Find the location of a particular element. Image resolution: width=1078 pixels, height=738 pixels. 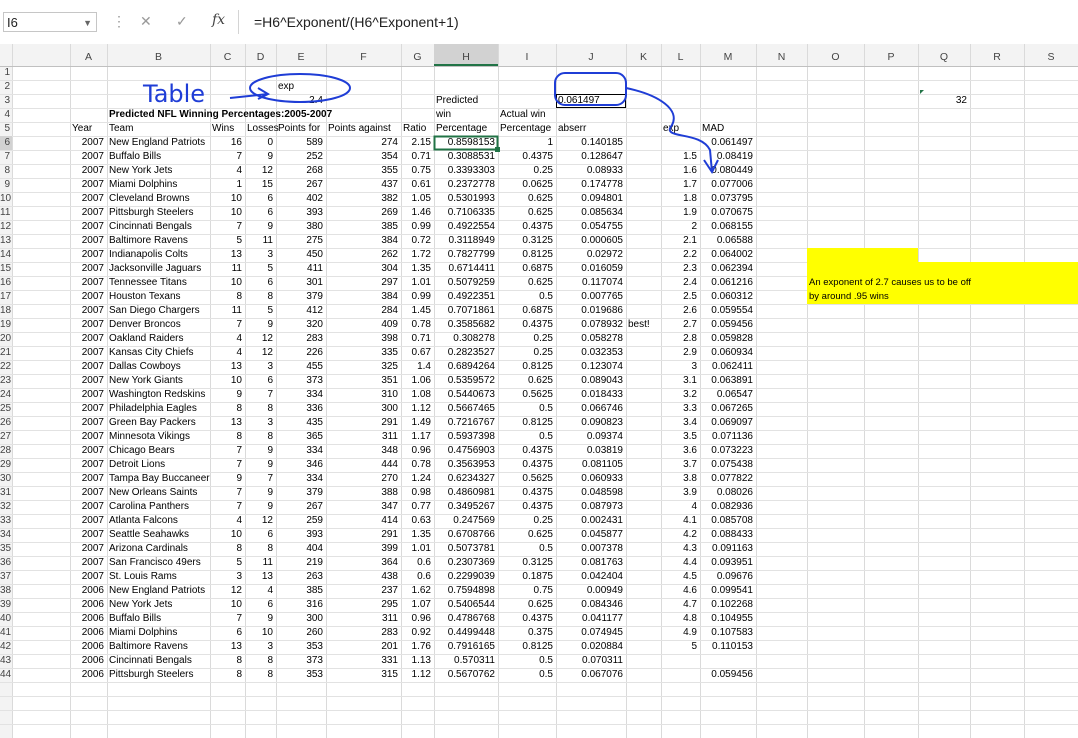

team-name-cell: New York Jets is located at coordinates (140, 171).